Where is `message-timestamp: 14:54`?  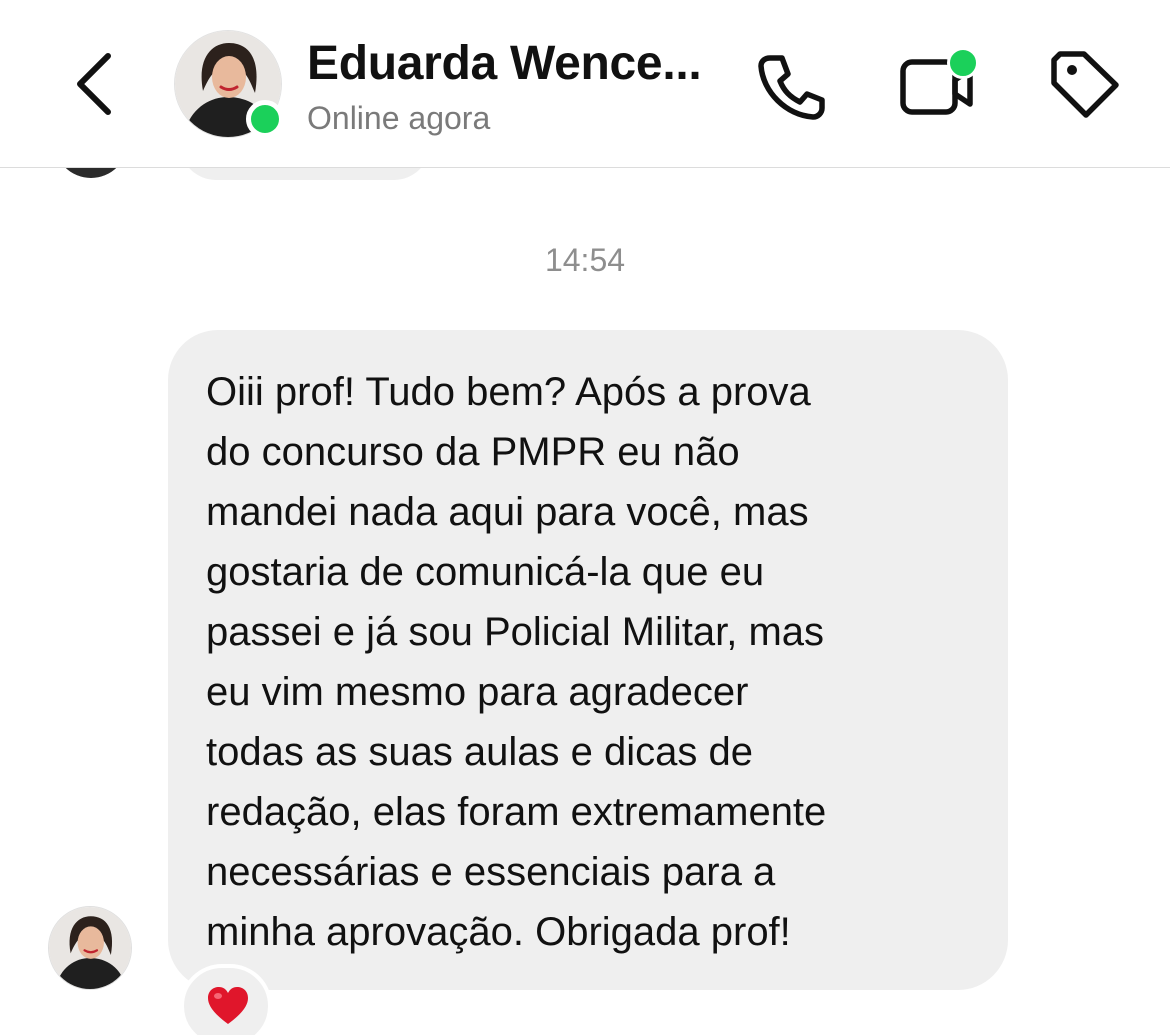 message-timestamp: 14:54 is located at coordinates (585, 260).